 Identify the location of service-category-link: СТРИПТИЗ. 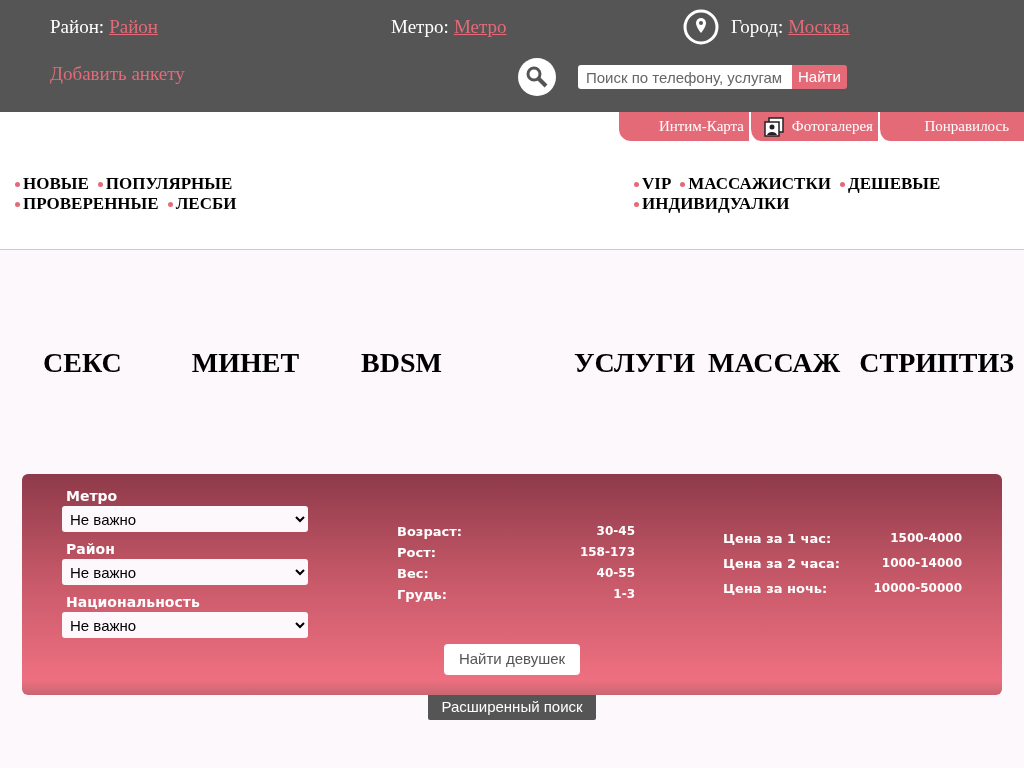
(937, 362).